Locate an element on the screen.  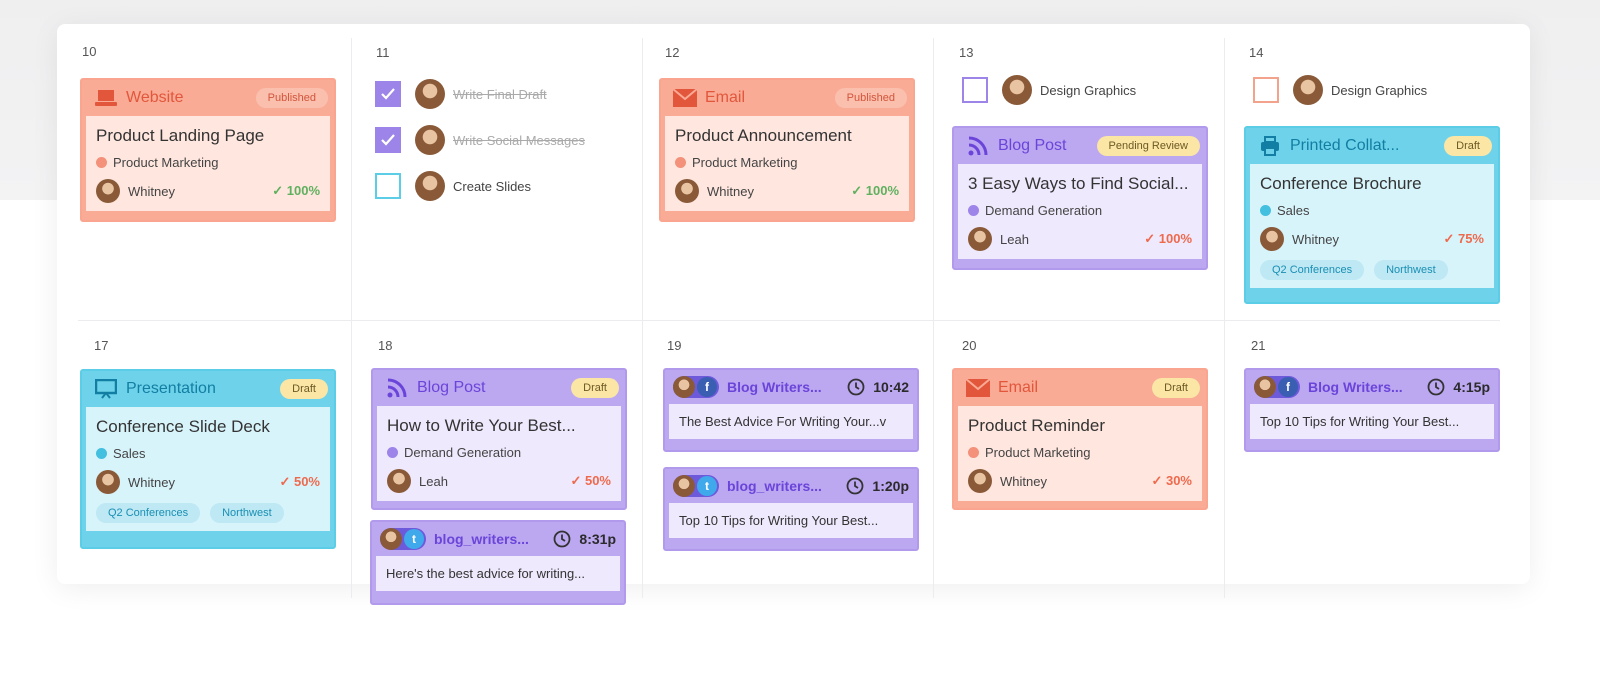
task-item: Write Final Draft is located at coordinates (461, 94).